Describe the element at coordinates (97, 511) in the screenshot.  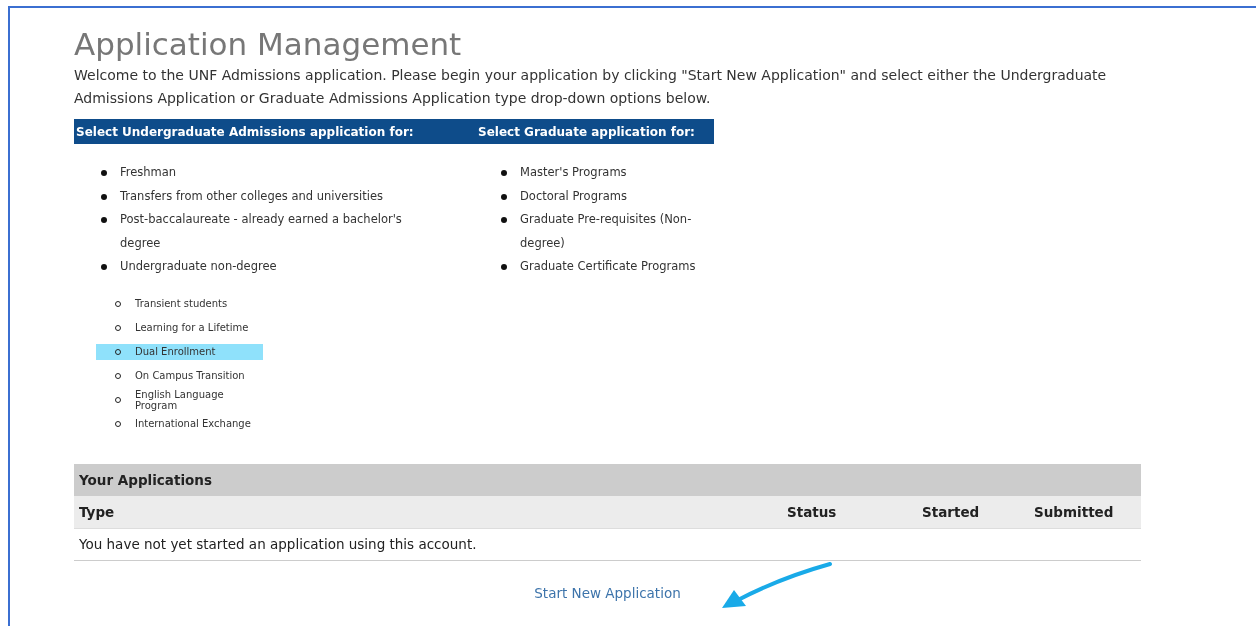
I see `column-header: Type` at that location.